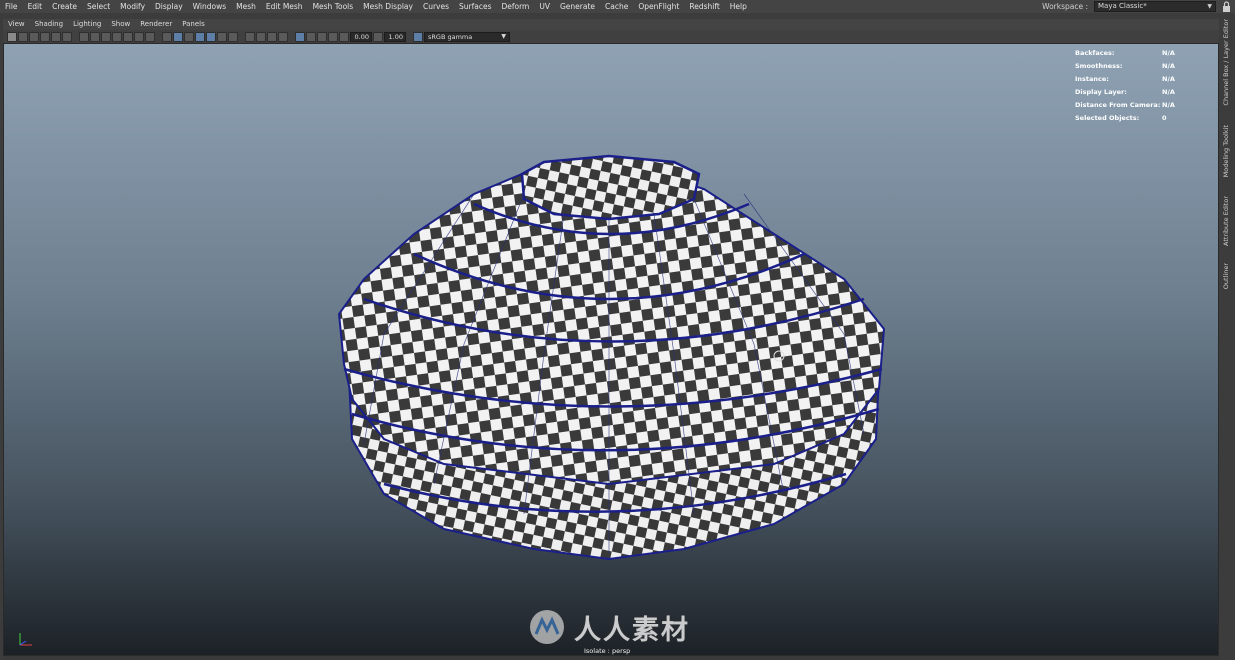 Image resolution: width=1235 pixels, height=660 pixels. What do you see at coordinates (35, 6) in the screenshot?
I see `menu-edit: Edit` at bounding box center [35, 6].